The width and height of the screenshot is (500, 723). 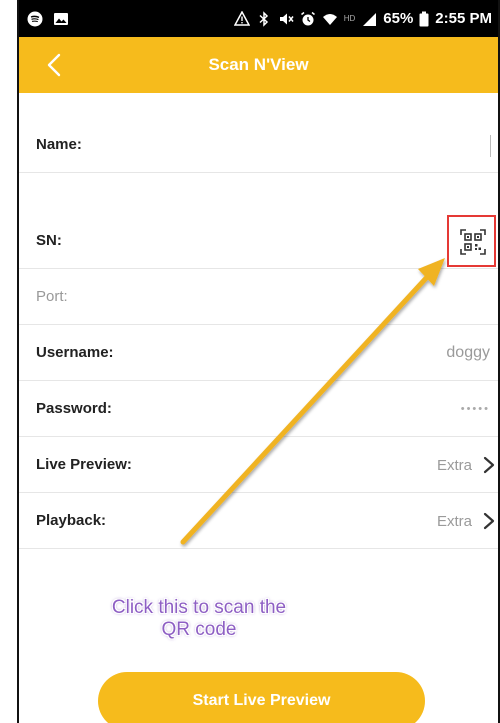 I want to click on live-preview-selector: Extra, so click(x=466, y=465).